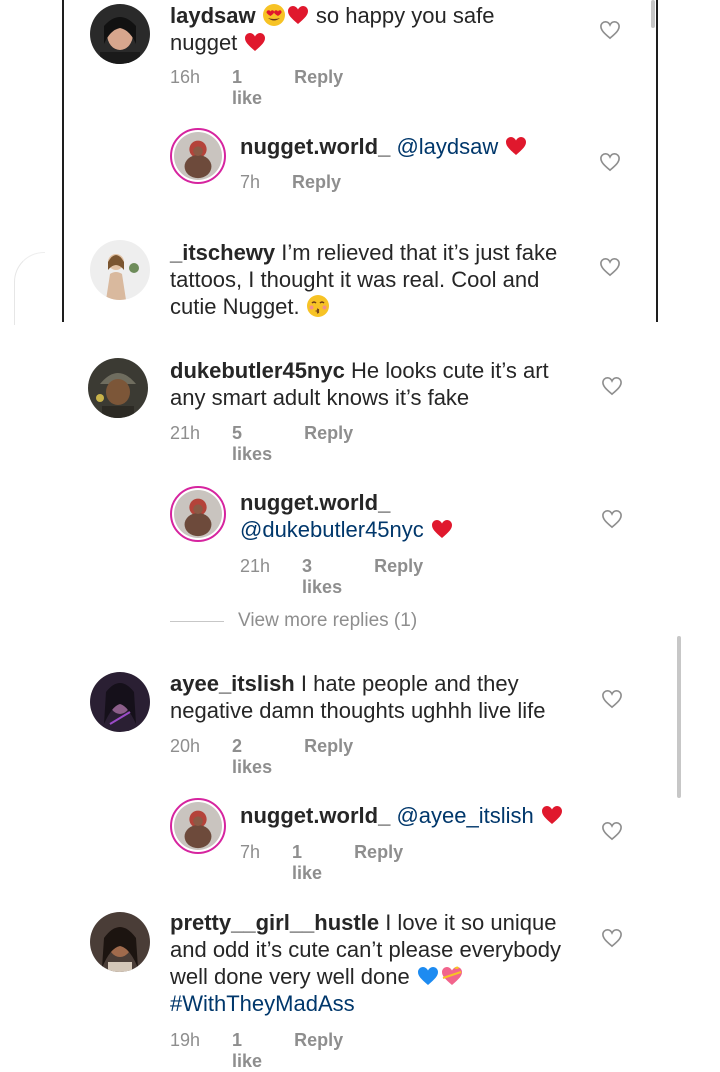 This screenshot has width=720, height=1072. Describe the element at coordinates (427, 976) in the screenshot. I see `blue-heart-emoji` at that location.